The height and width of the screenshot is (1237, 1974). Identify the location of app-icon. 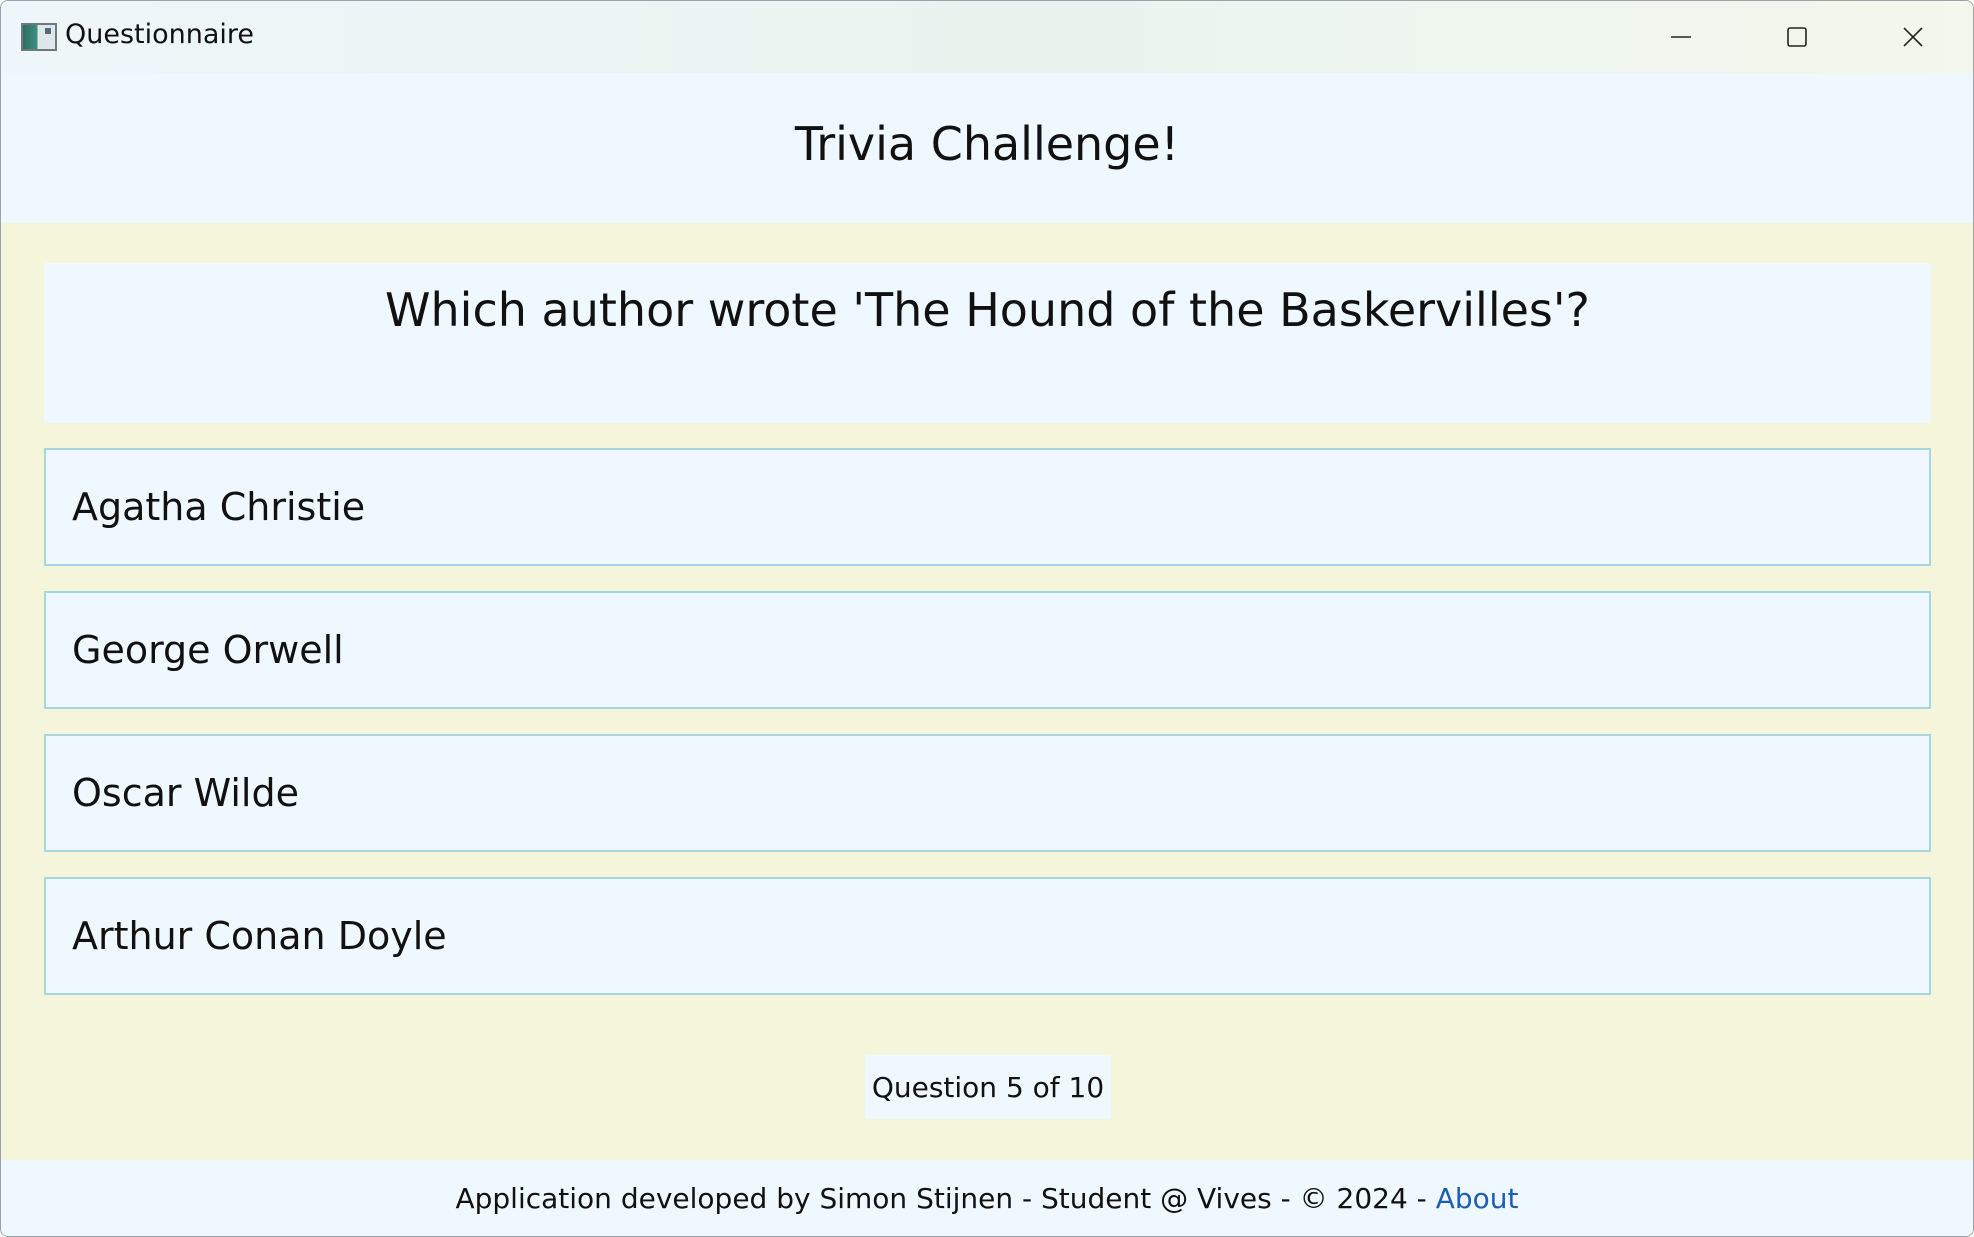
(39, 37).